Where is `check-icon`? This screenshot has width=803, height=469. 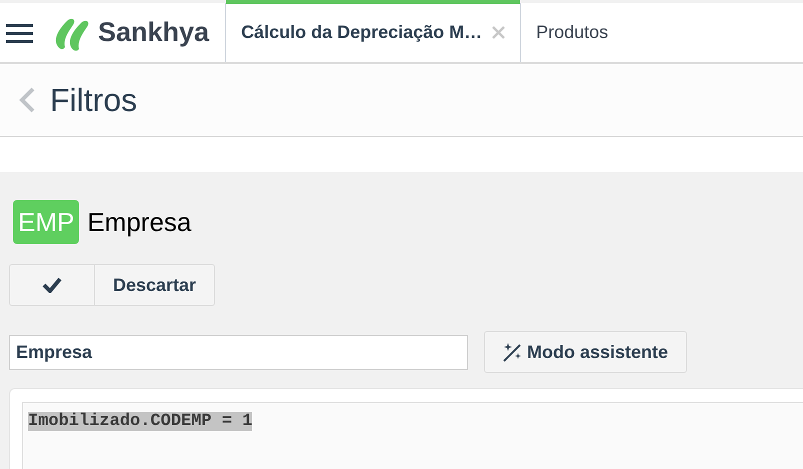
check-icon is located at coordinates (52, 285).